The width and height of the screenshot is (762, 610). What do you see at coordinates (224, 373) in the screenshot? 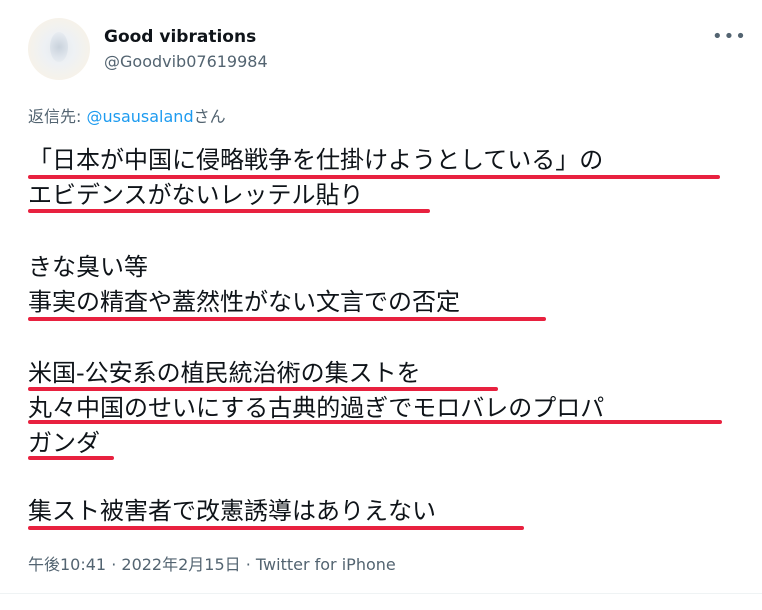
I see `tweet-text-line: 米国-公安系の植民統治術の集ストを` at bounding box center [224, 373].